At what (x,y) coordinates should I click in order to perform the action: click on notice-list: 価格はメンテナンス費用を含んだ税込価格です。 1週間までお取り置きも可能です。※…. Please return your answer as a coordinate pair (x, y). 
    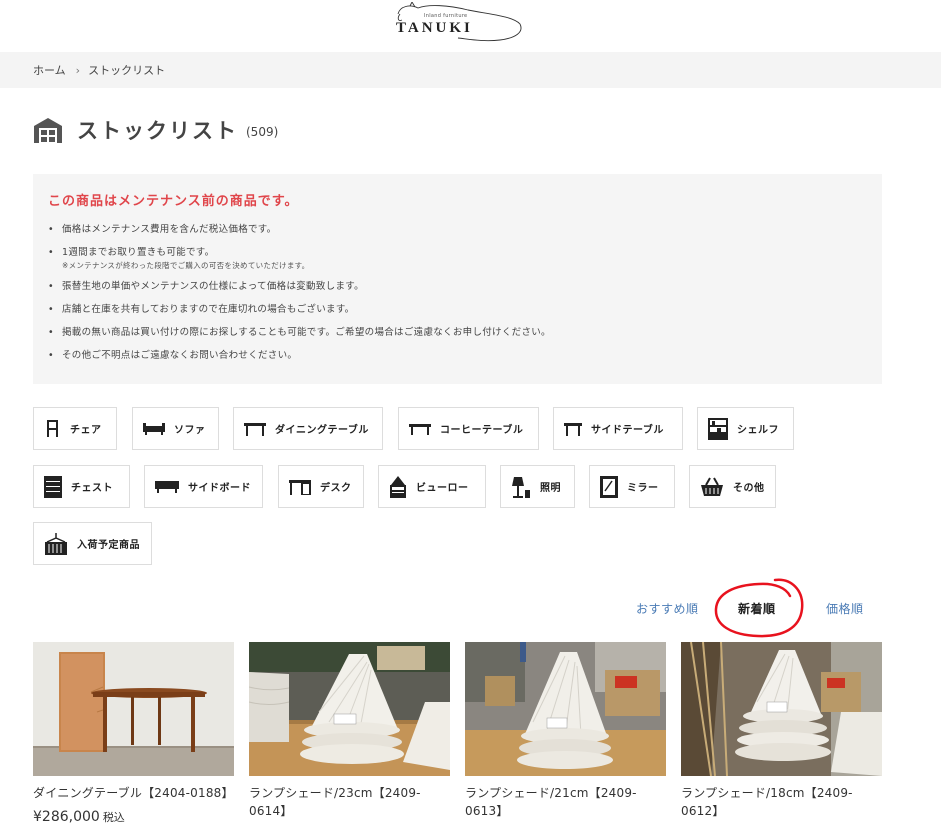
    Looking at the image, I should click on (457, 293).